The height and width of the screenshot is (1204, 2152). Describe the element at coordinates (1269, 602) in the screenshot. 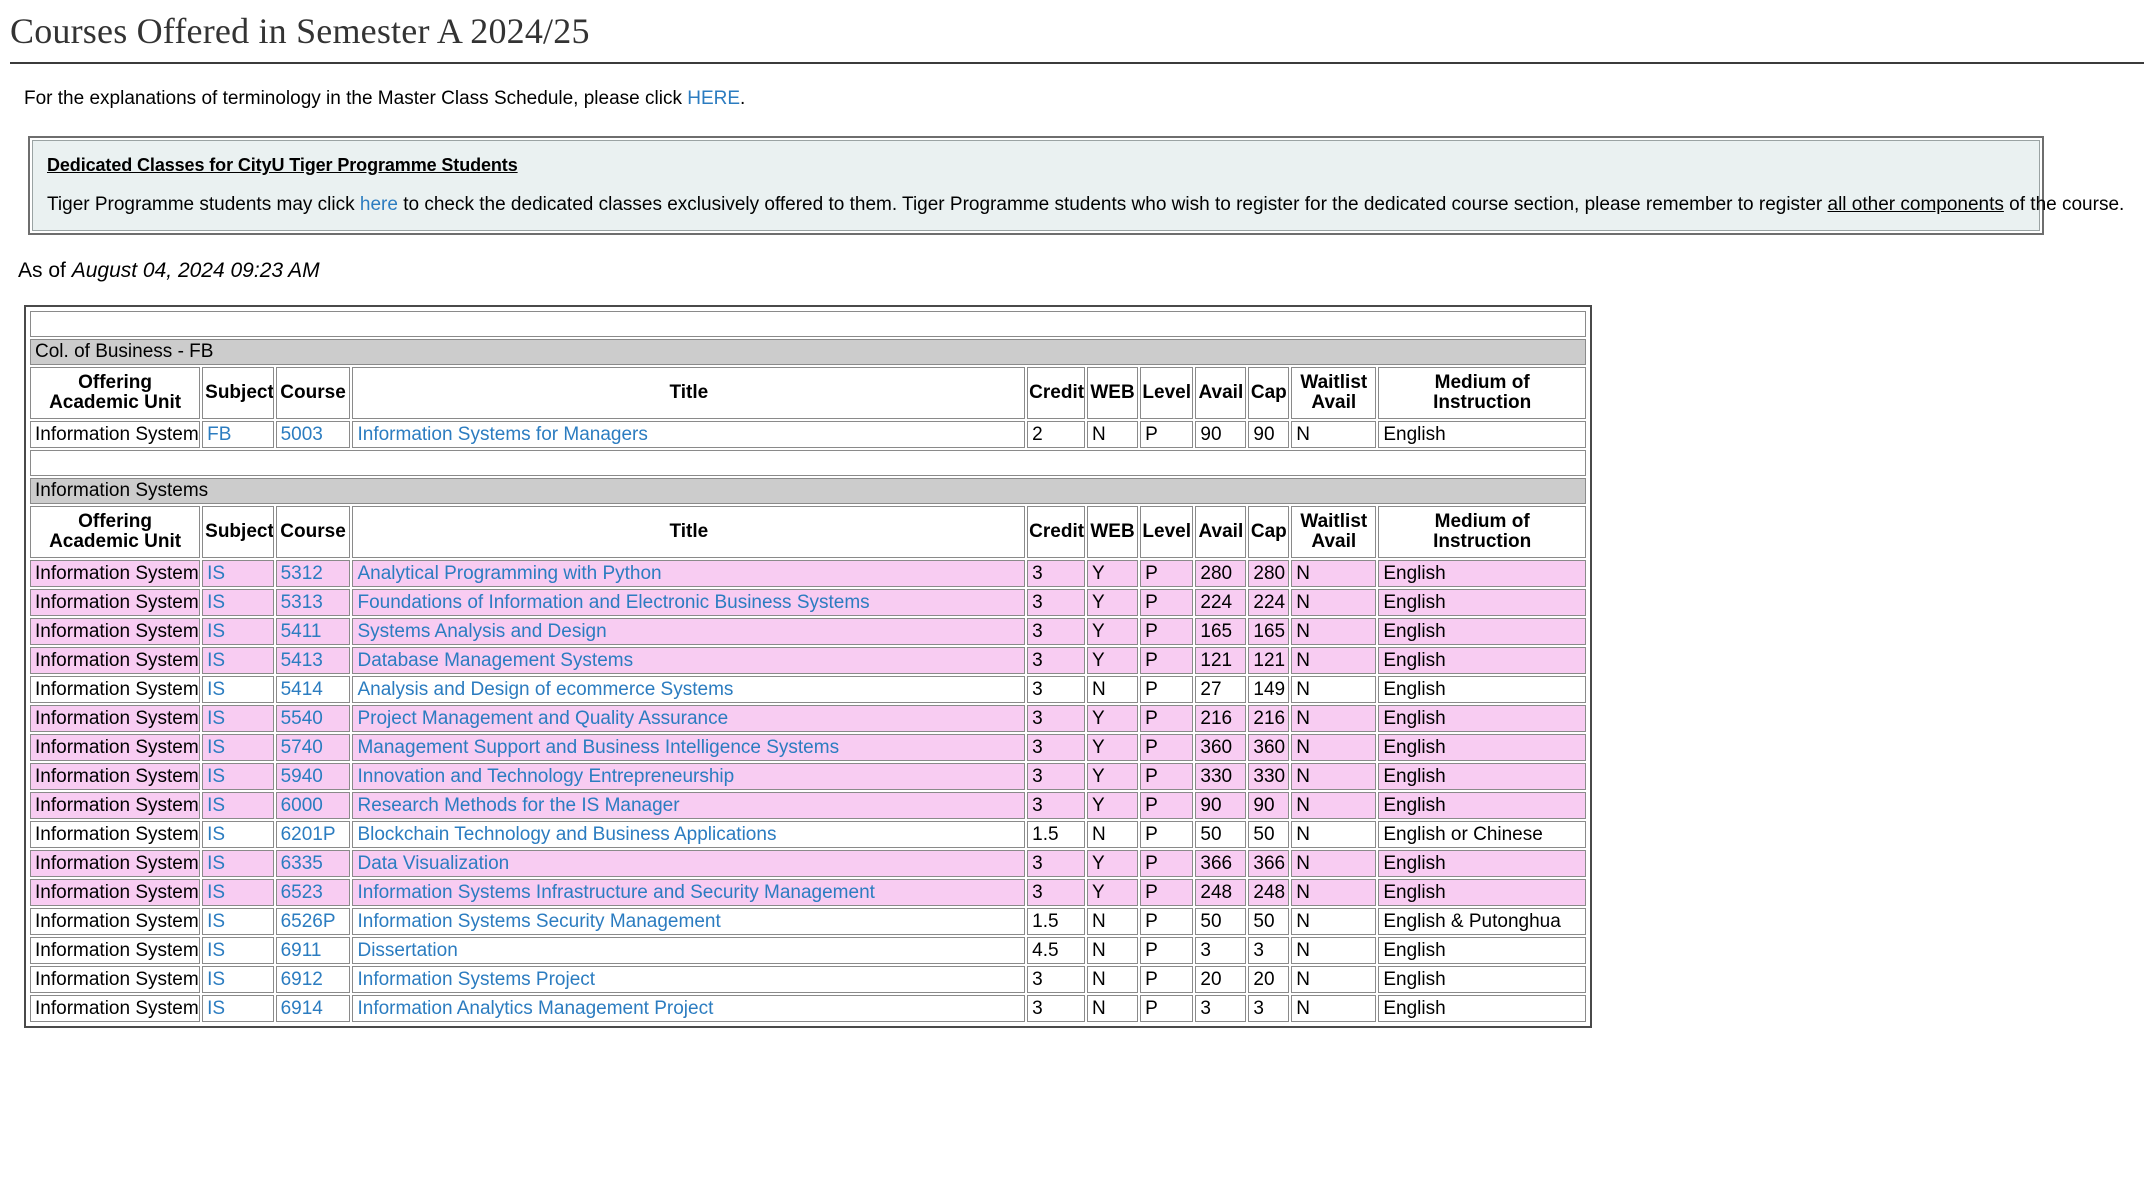

I see `cell-cap: 224` at that location.